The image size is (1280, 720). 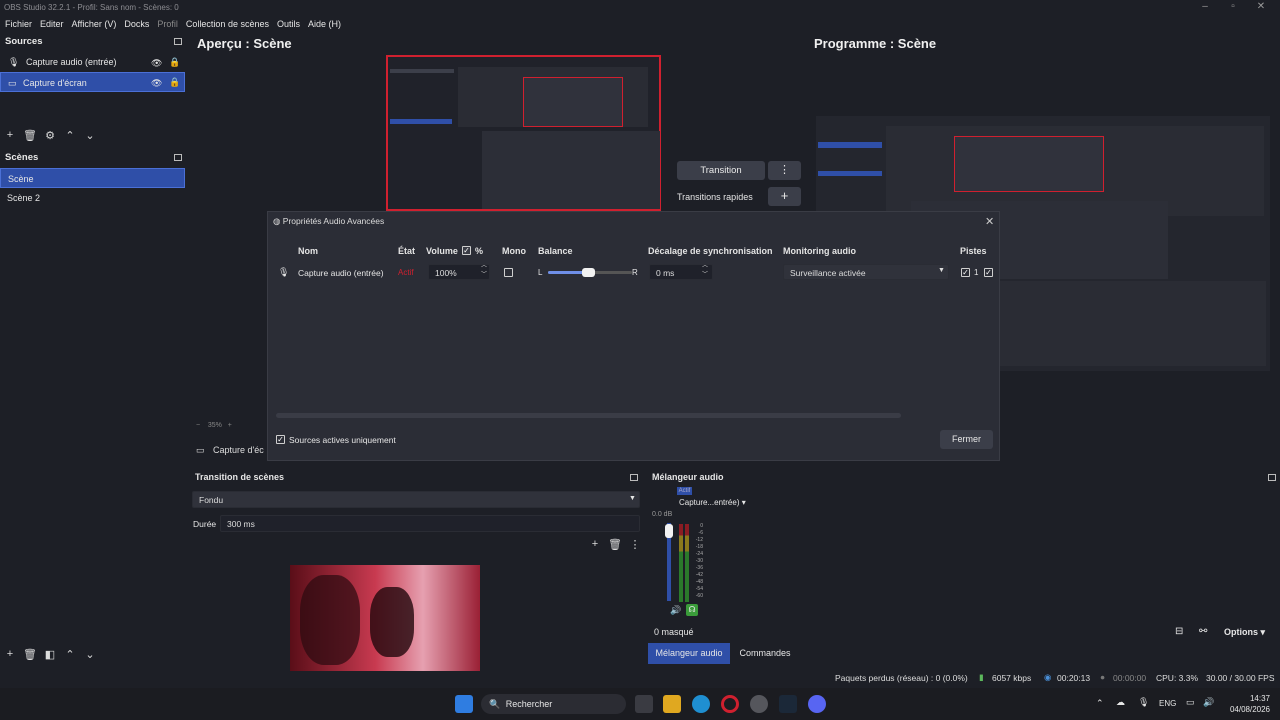 What do you see at coordinates (1103, 677) in the screenshot?
I see `record-icon: ●` at bounding box center [1103, 677].